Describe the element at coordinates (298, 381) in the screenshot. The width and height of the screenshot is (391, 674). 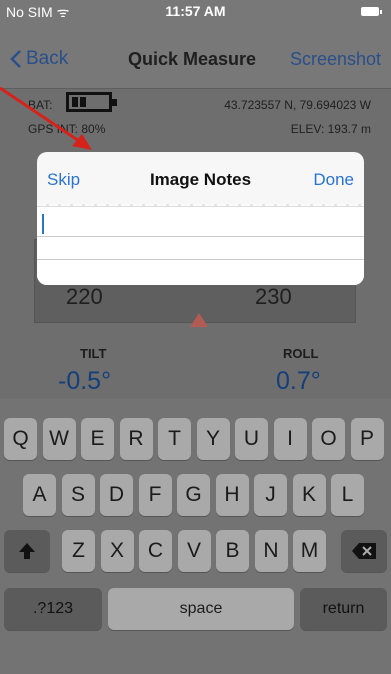
I see `roll-value: 0.7°` at that location.